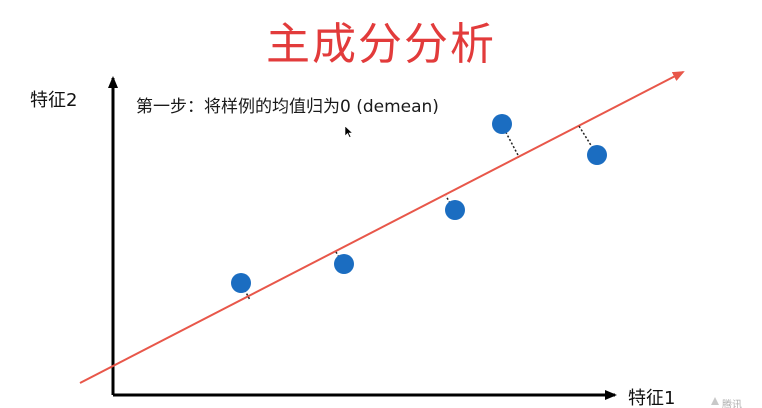 The height and width of the screenshot is (408, 762). What do you see at coordinates (732, 404) in the screenshot?
I see `watermark-text: 腾讯` at bounding box center [732, 404].